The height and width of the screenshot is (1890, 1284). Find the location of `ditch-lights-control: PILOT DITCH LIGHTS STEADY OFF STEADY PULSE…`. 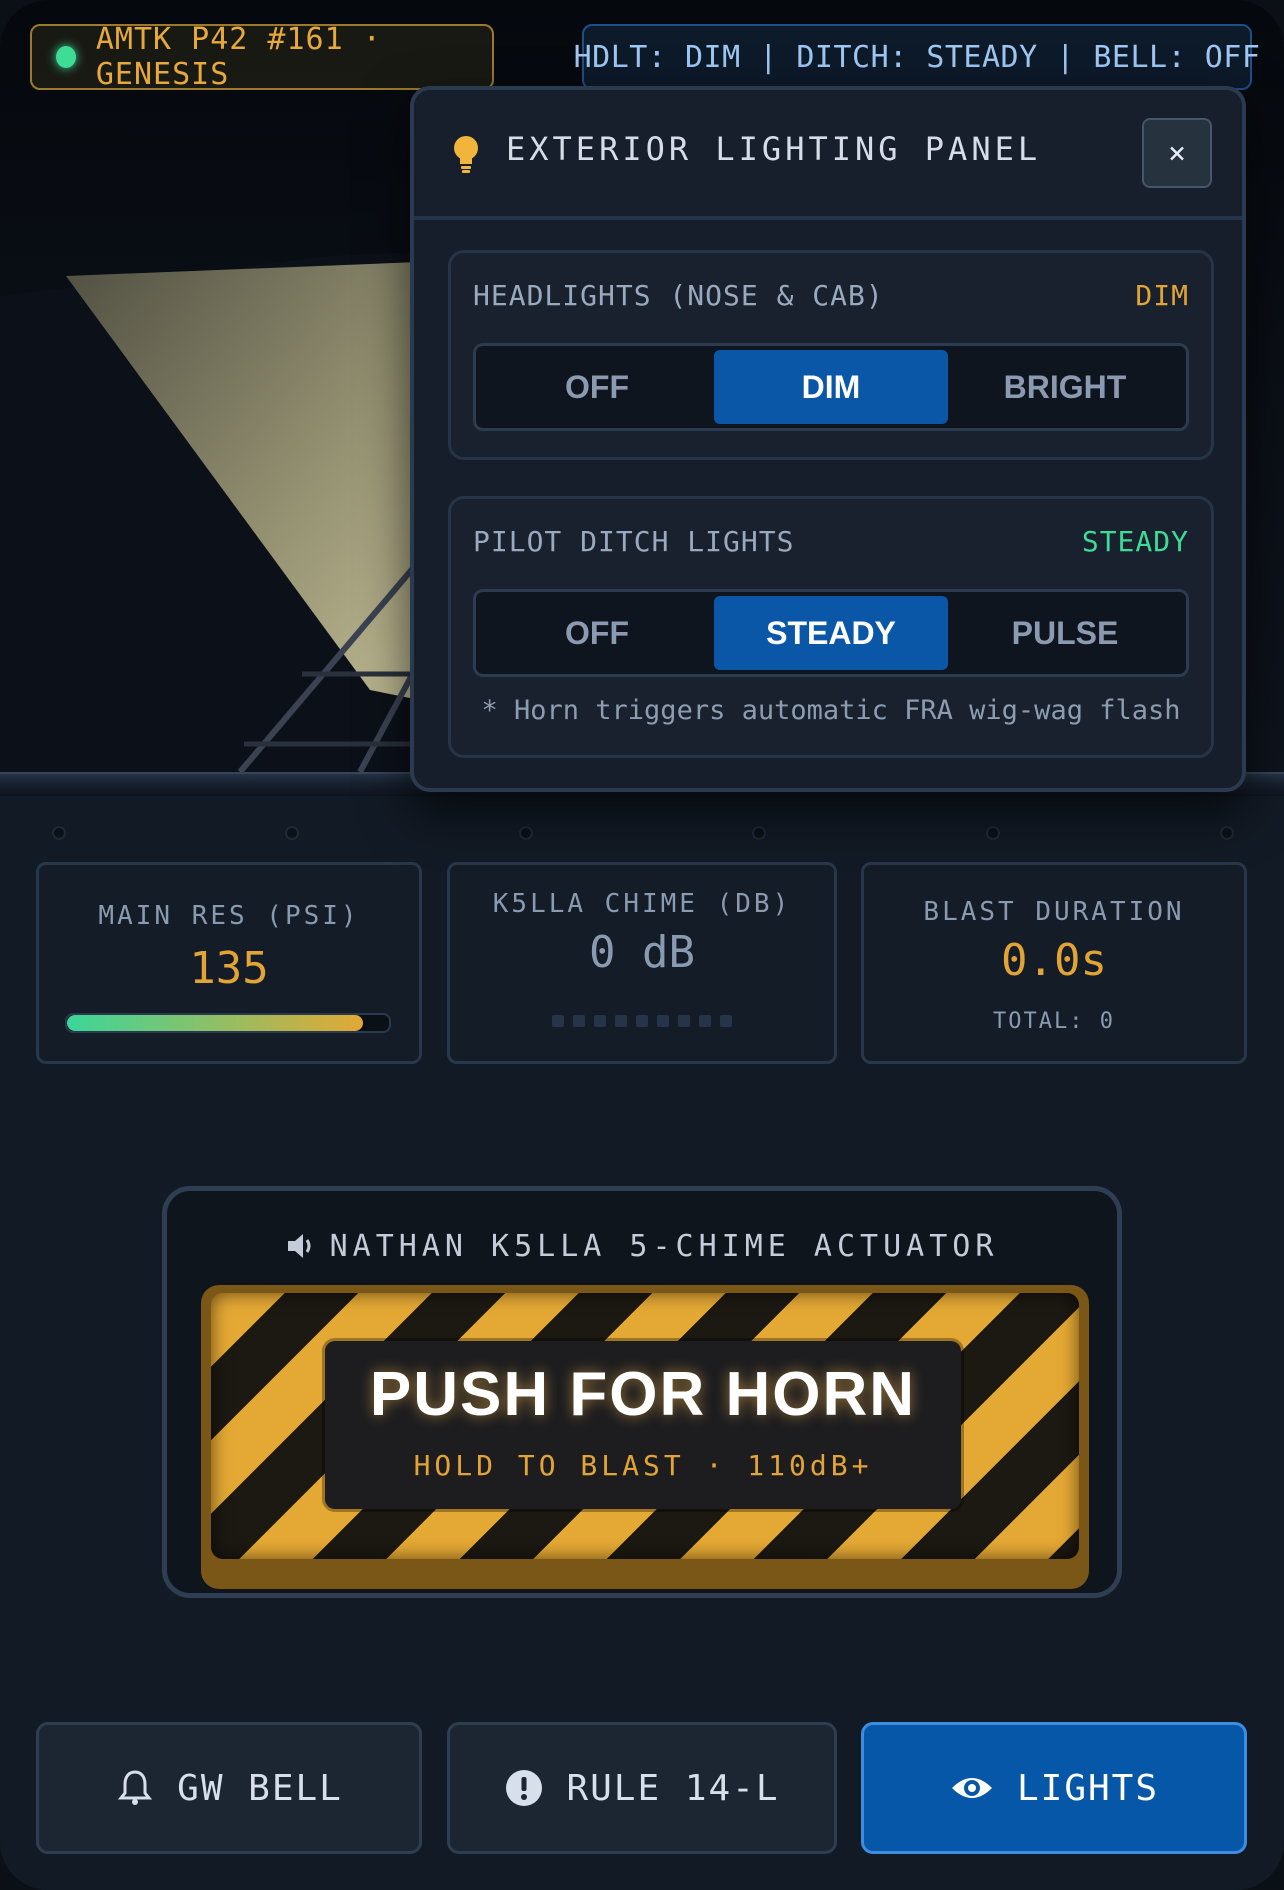

ditch-lights-control: PILOT DITCH LIGHTS STEADY OFF STEADY PULSE… is located at coordinates (831, 627).